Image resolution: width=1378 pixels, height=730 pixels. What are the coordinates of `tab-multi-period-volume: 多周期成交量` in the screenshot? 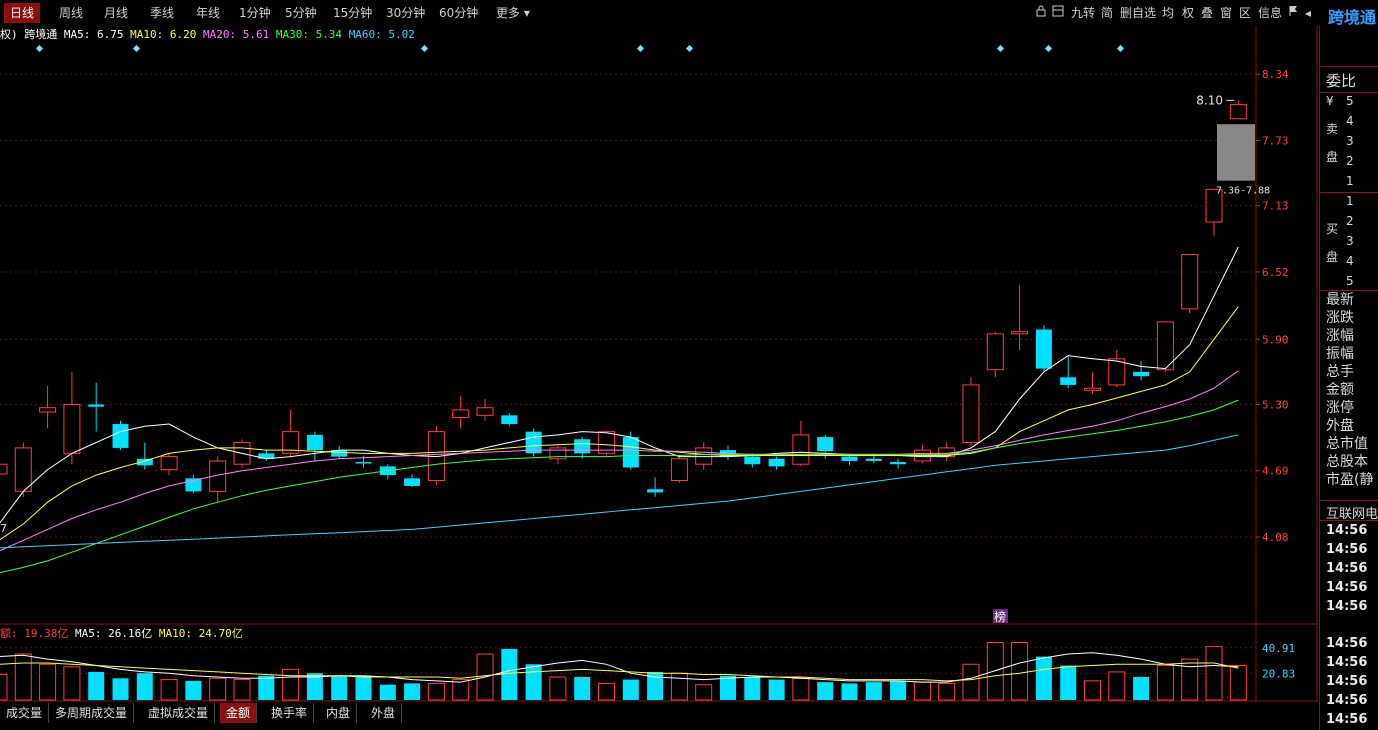 It's located at (92, 713).